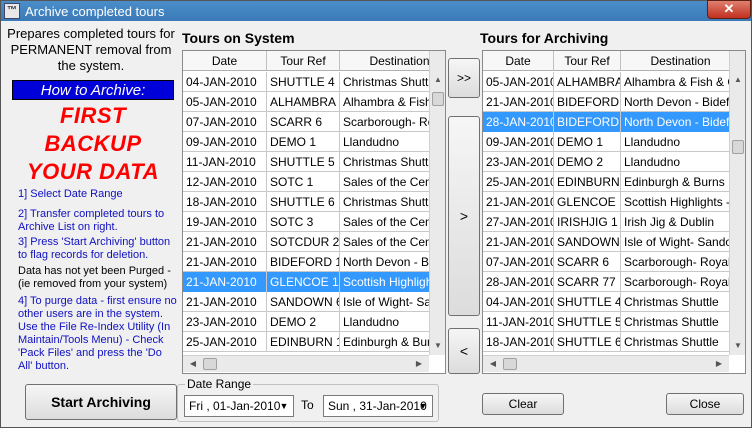  I want to click on cell-date: 11-JAN-2010, so click(518, 322).